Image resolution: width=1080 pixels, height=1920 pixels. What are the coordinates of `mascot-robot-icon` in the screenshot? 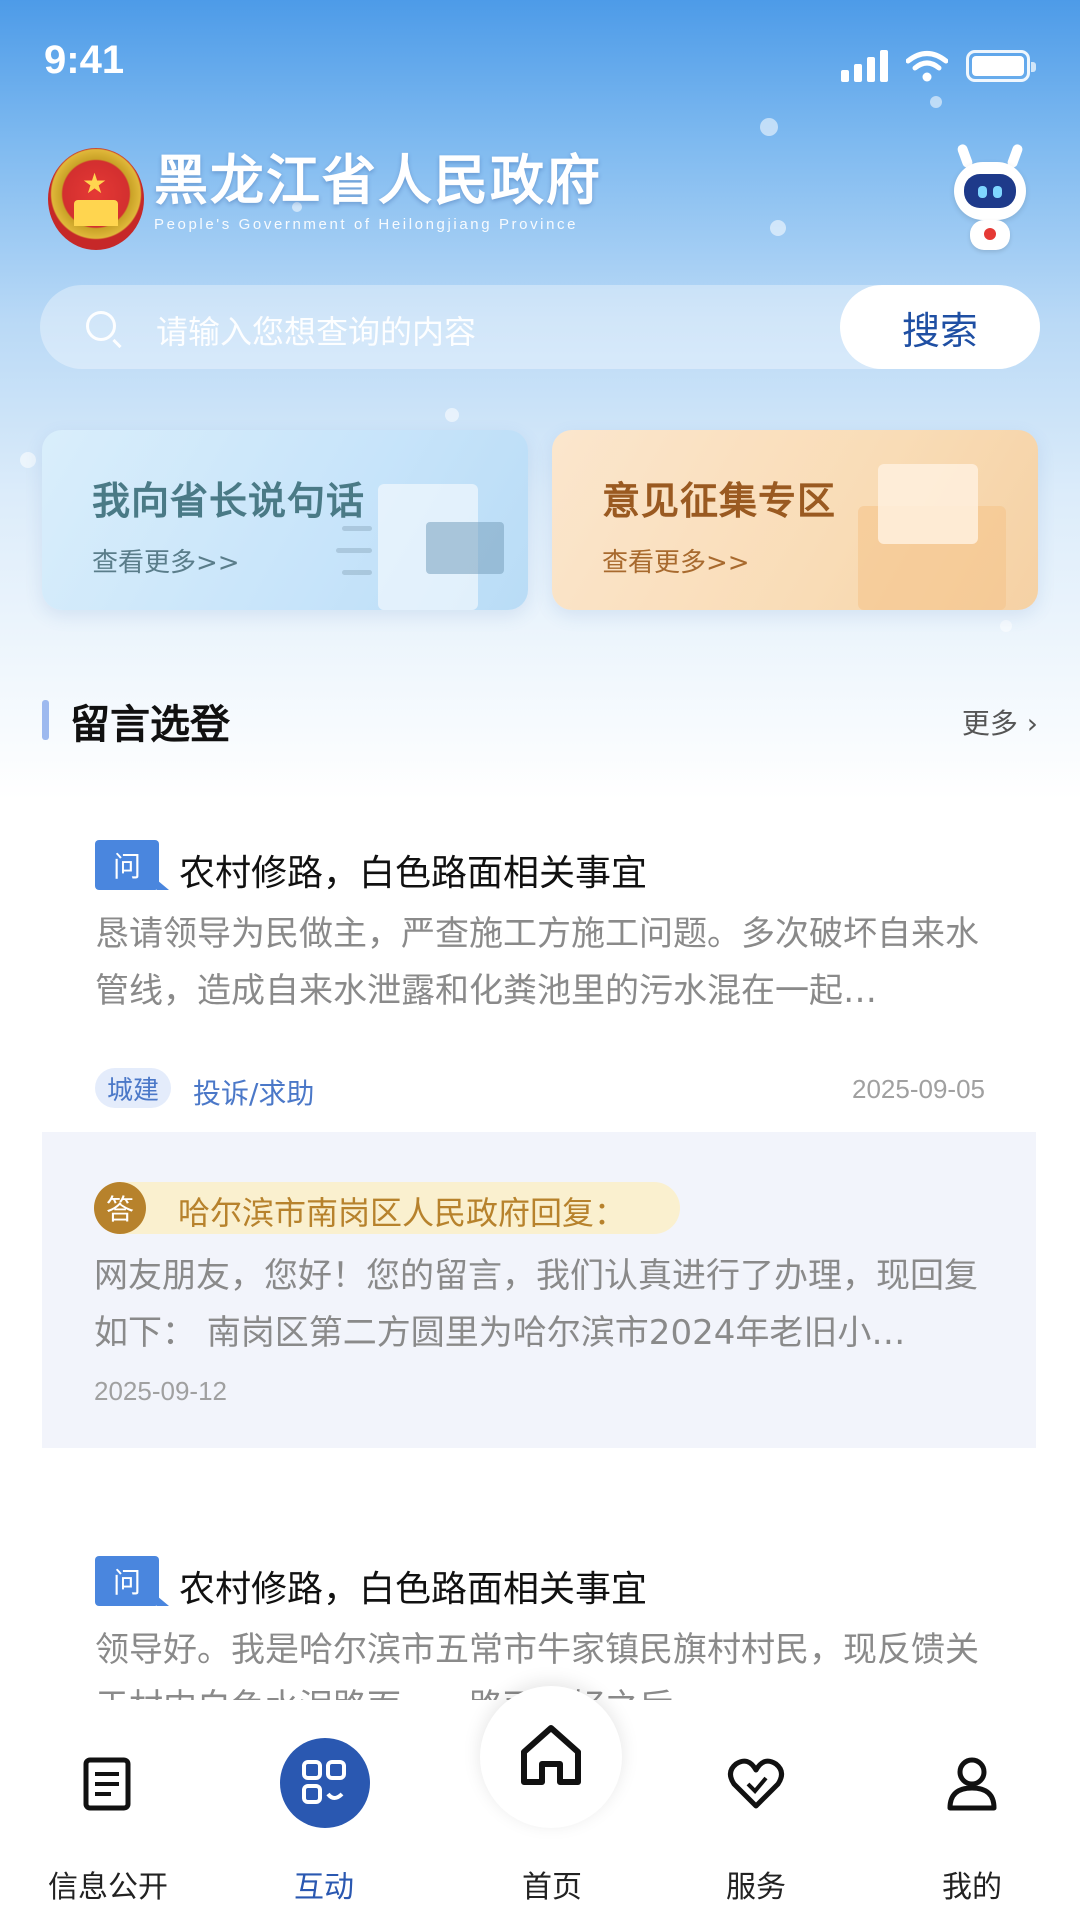 It's located at (990, 198).